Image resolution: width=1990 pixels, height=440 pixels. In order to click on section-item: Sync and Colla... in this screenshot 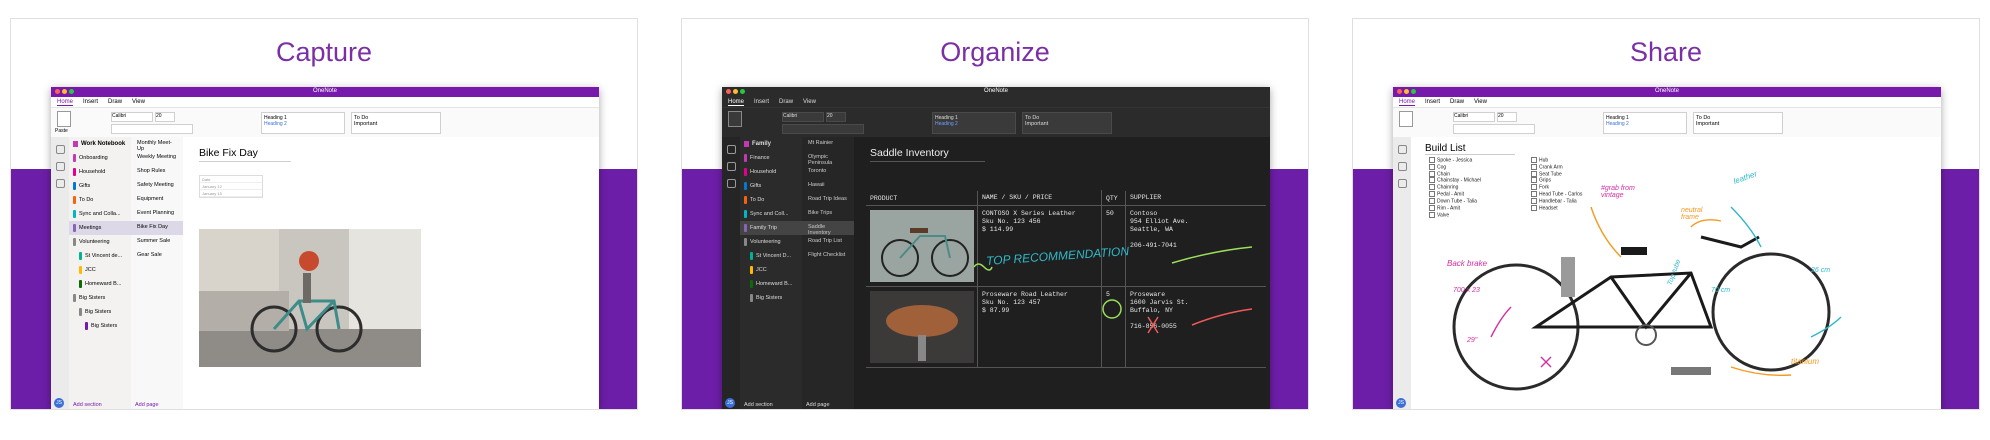, I will do `click(100, 214)`.